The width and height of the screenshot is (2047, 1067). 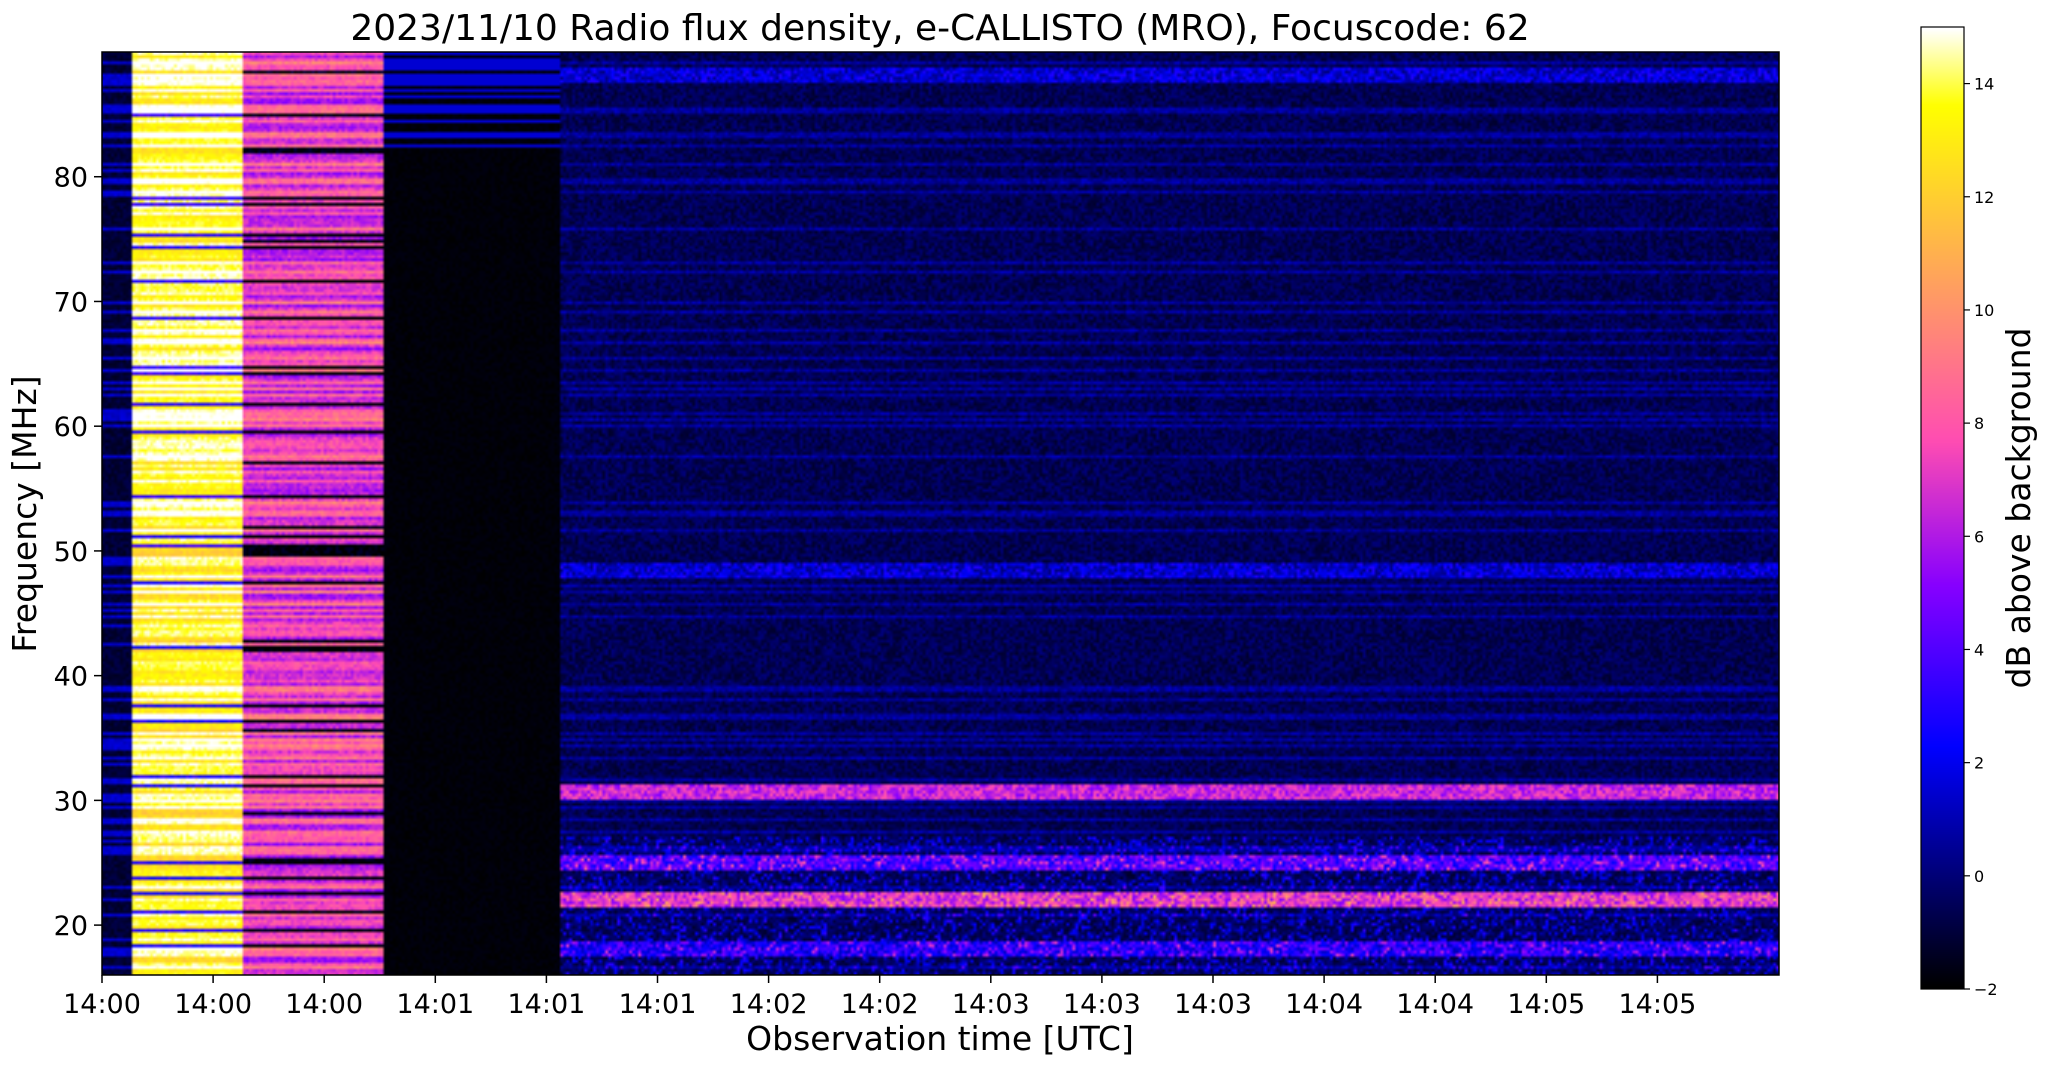 I want to click on y-tick-label: 40, so click(x=71, y=677).